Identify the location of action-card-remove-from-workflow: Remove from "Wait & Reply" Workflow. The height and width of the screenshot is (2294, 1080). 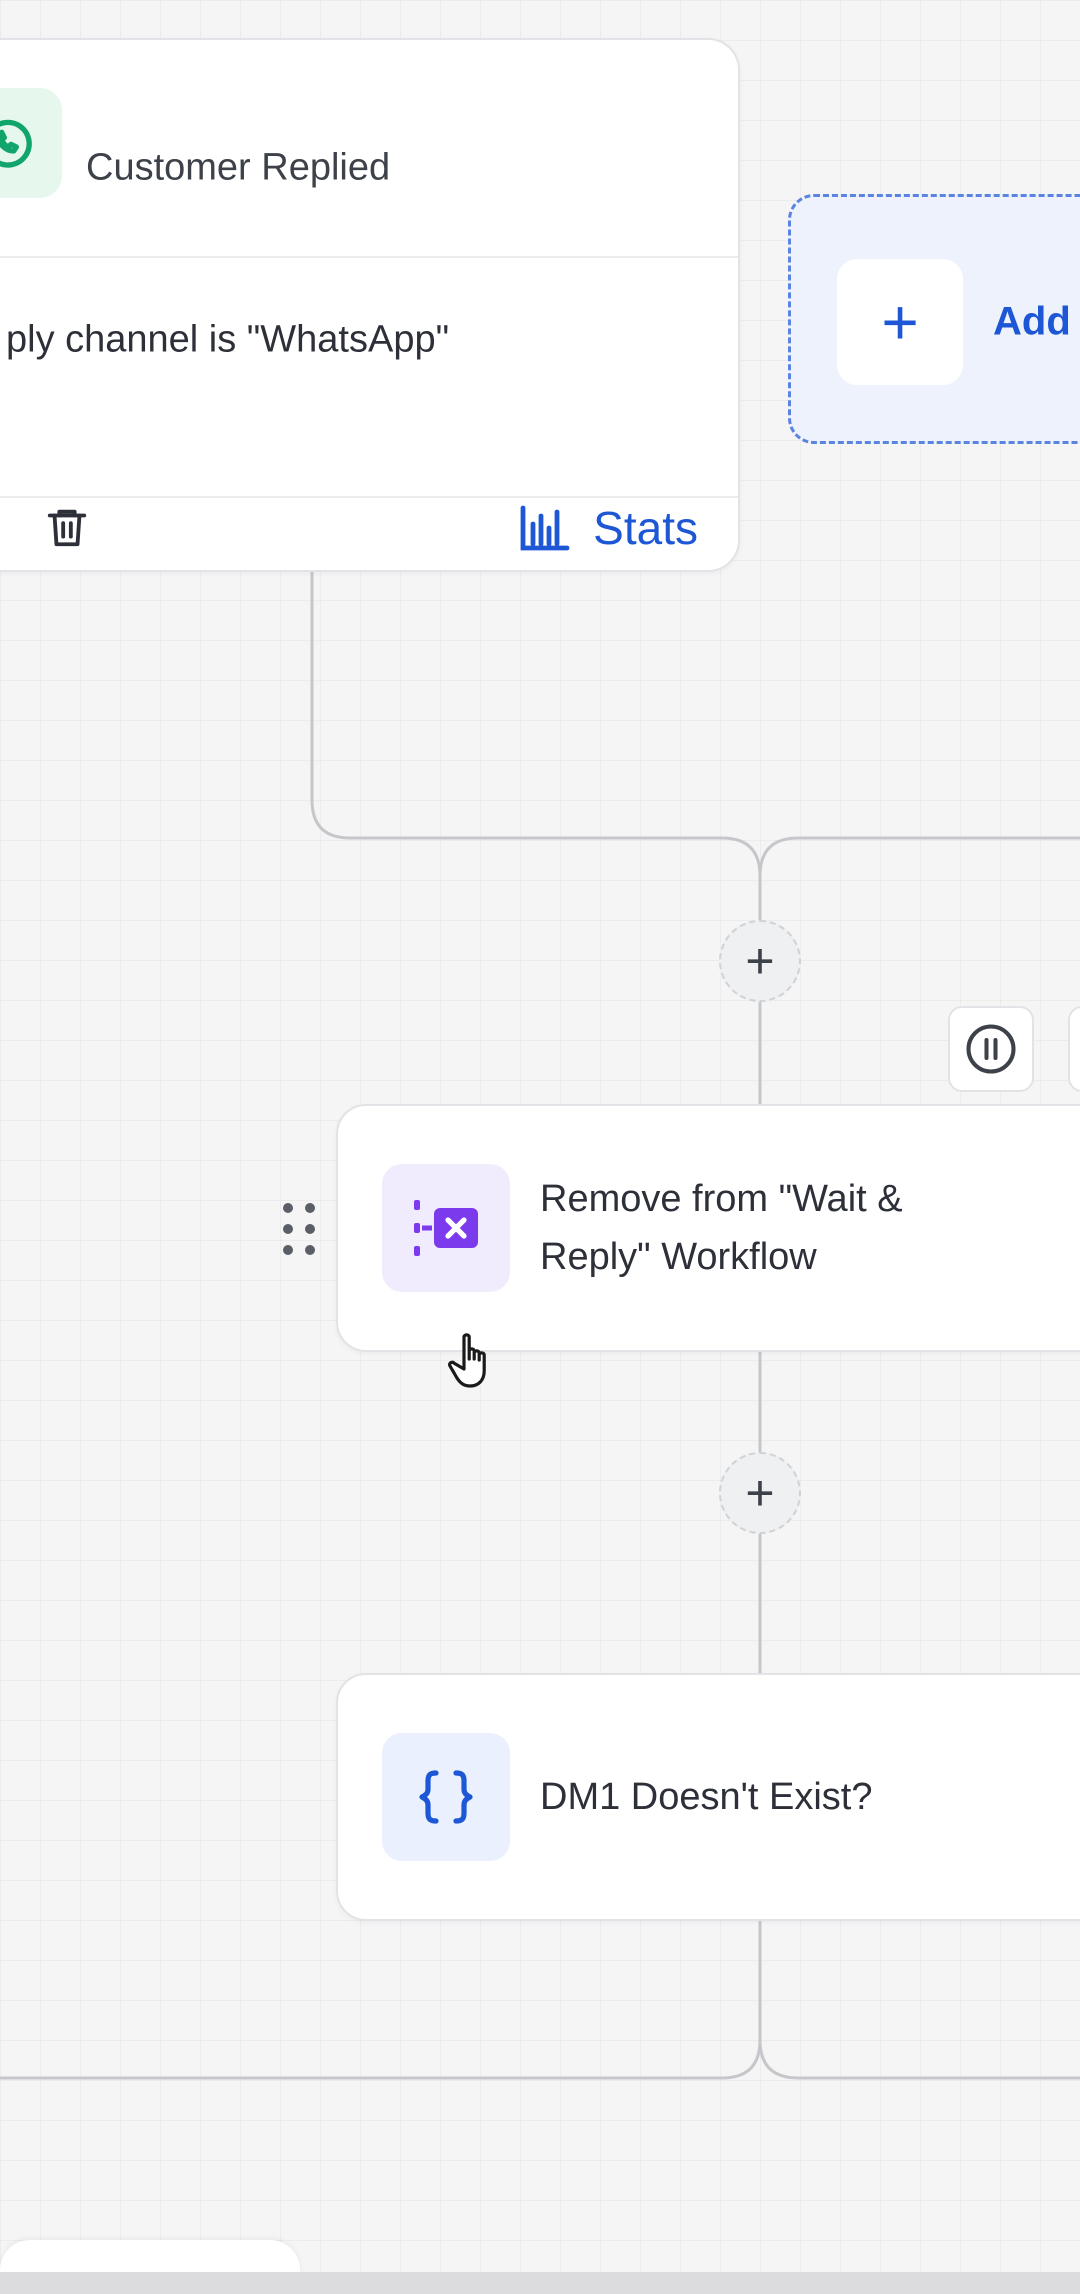
(708, 1228).